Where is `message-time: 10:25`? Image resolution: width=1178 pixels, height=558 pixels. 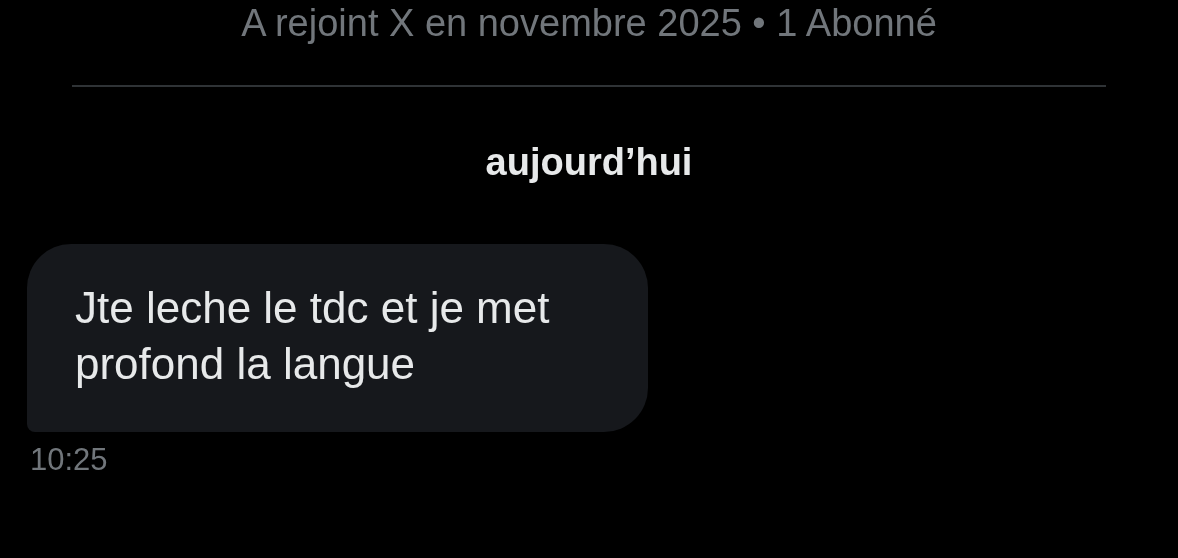 message-time: 10:25 is located at coordinates (69, 460).